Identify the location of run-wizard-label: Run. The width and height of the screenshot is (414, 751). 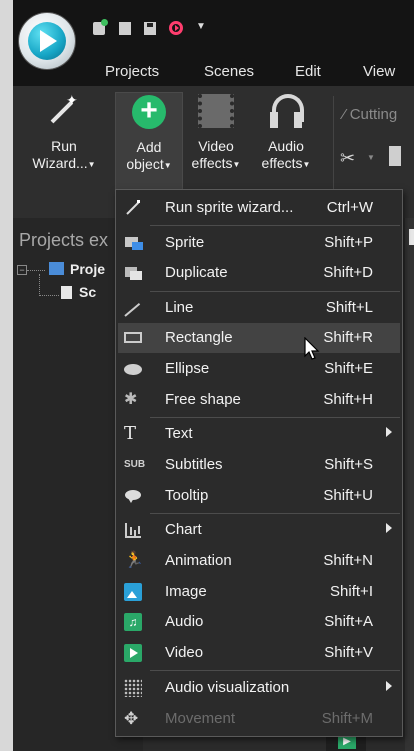
(64, 146).